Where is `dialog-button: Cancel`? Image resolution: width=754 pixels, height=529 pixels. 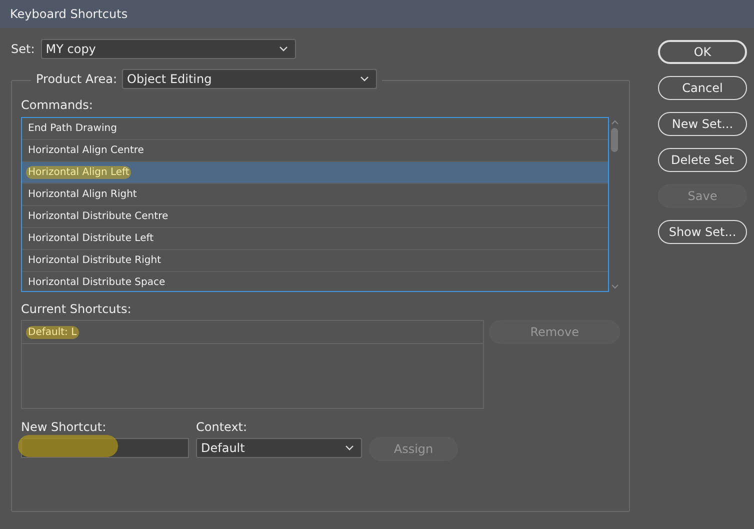
dialog-button: Cancel is located at coordinates (702, 88).